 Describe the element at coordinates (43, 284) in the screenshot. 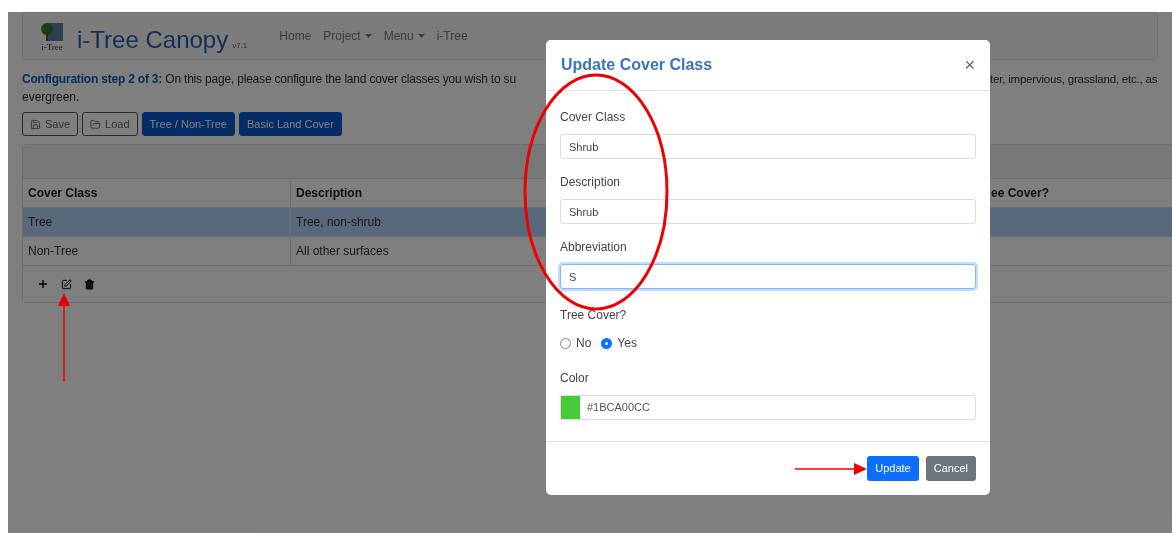

I see `add-icon` at that location.